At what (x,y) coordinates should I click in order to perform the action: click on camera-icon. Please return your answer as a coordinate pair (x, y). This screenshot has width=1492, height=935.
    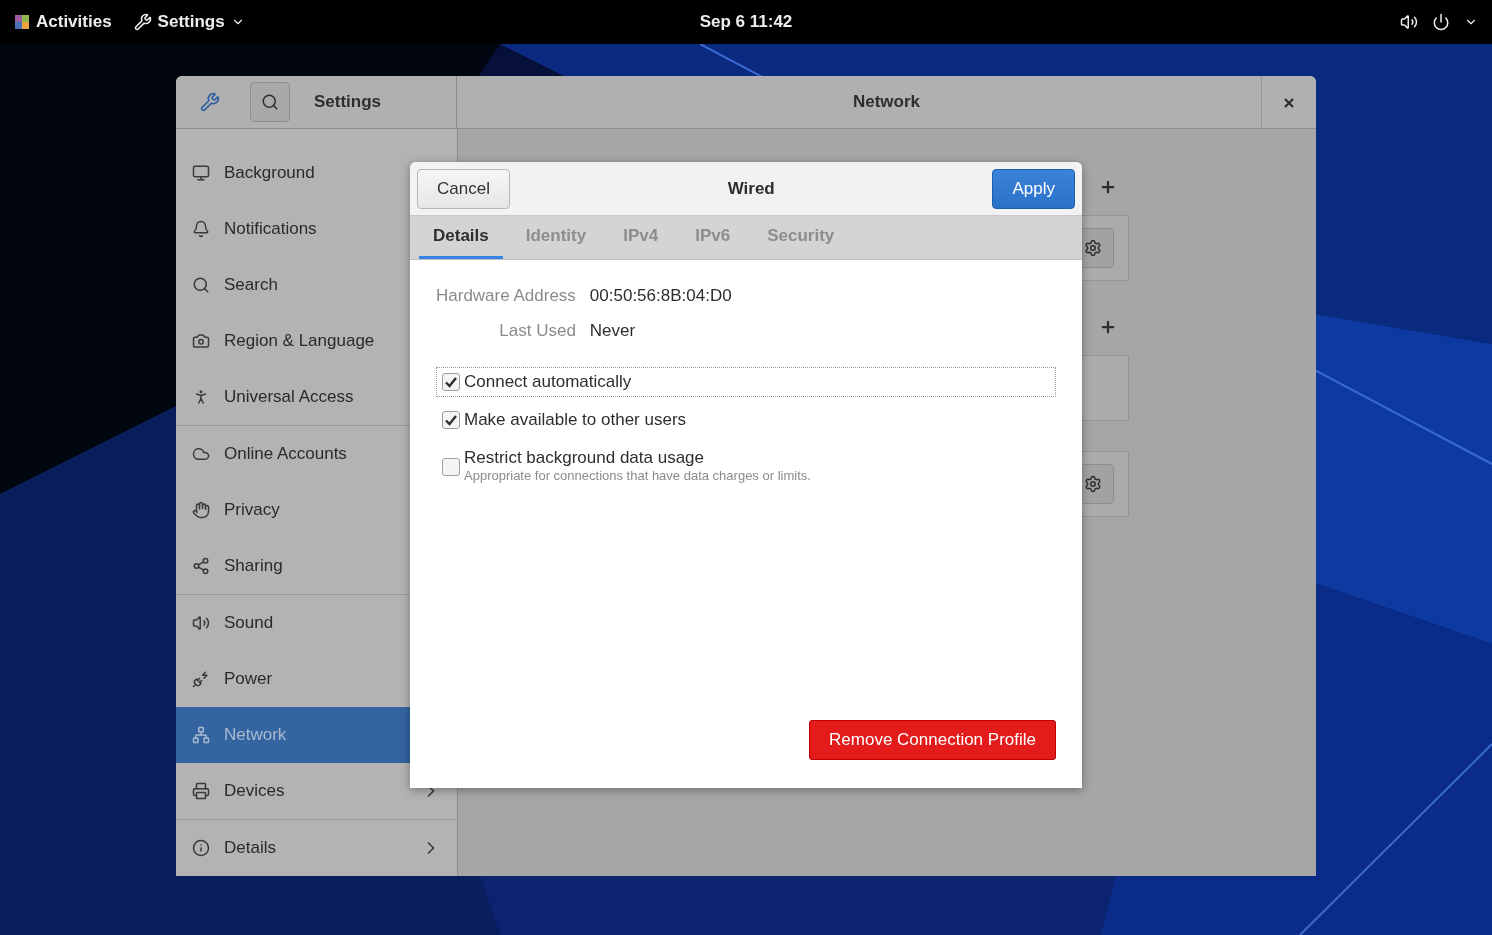
    Looking at the image, I should click on (201, 341).